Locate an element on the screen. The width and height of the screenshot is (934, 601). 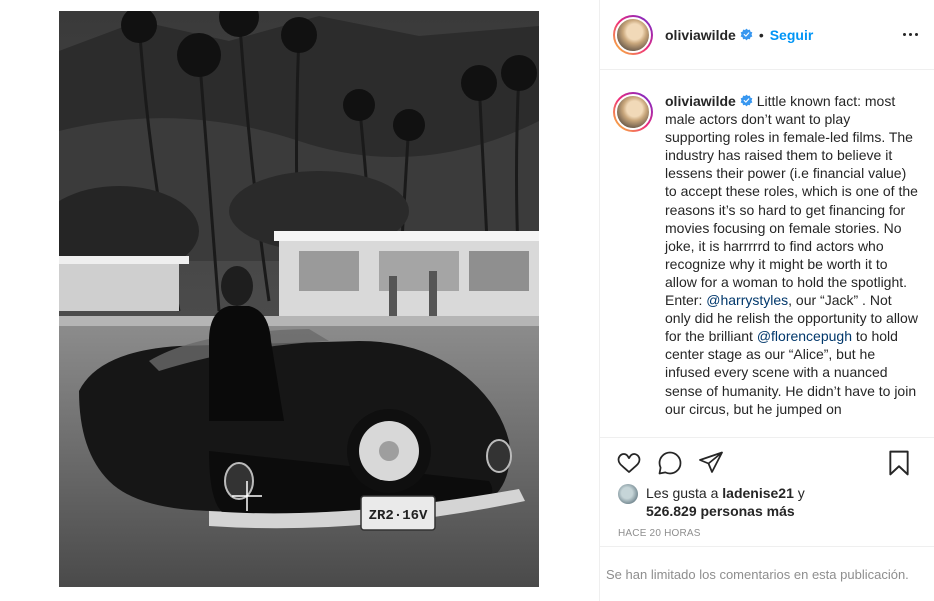
likes-count: 526.829 personas más is located at coordinates (720, 511).